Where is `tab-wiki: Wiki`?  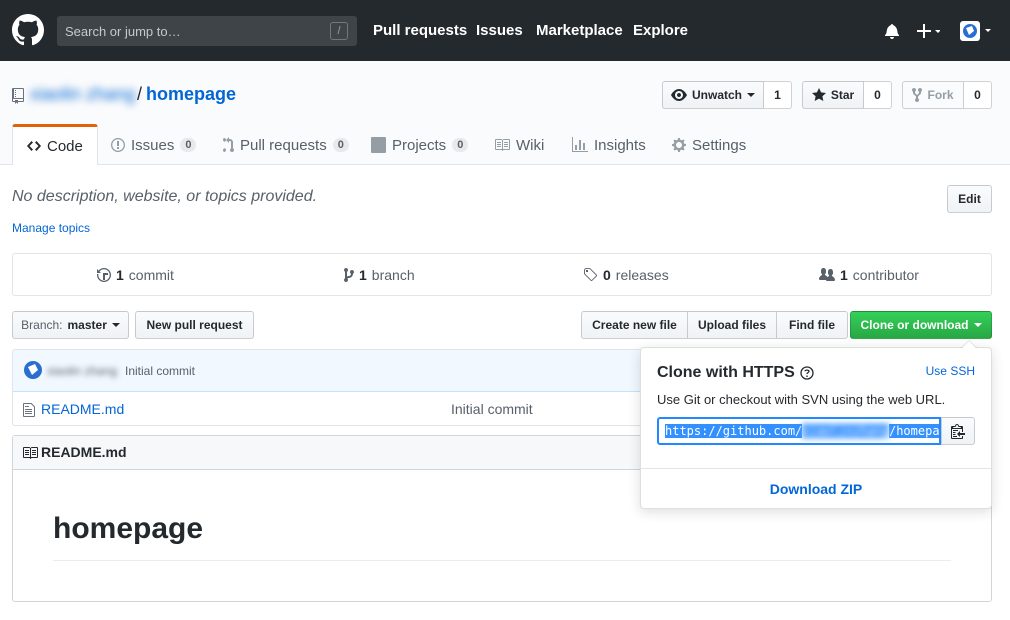
tab-wiki: Wiki is located at coordinates (519, 145).